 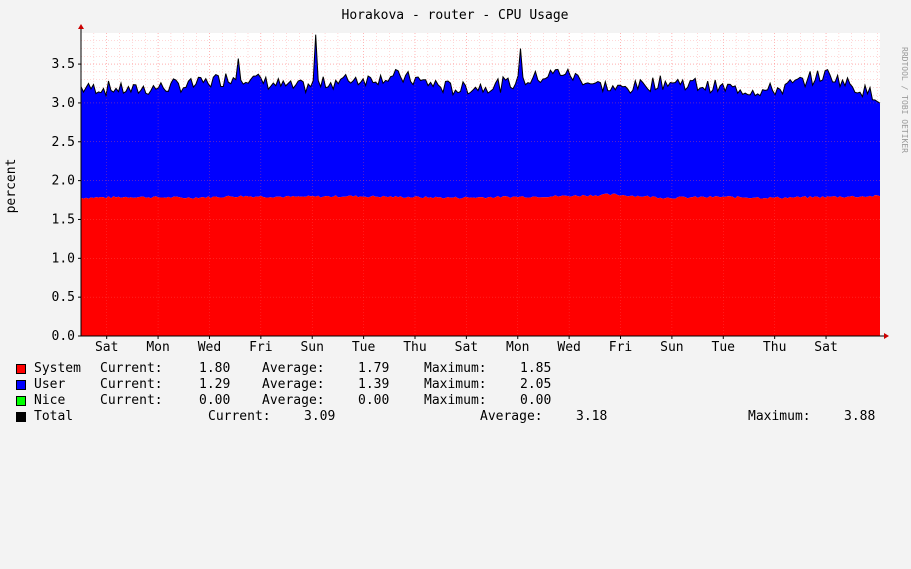 What do you see at coordinates (50, 400) in the screenshot?
I see `nice-name: Nice` at bounding box center [50, 400].